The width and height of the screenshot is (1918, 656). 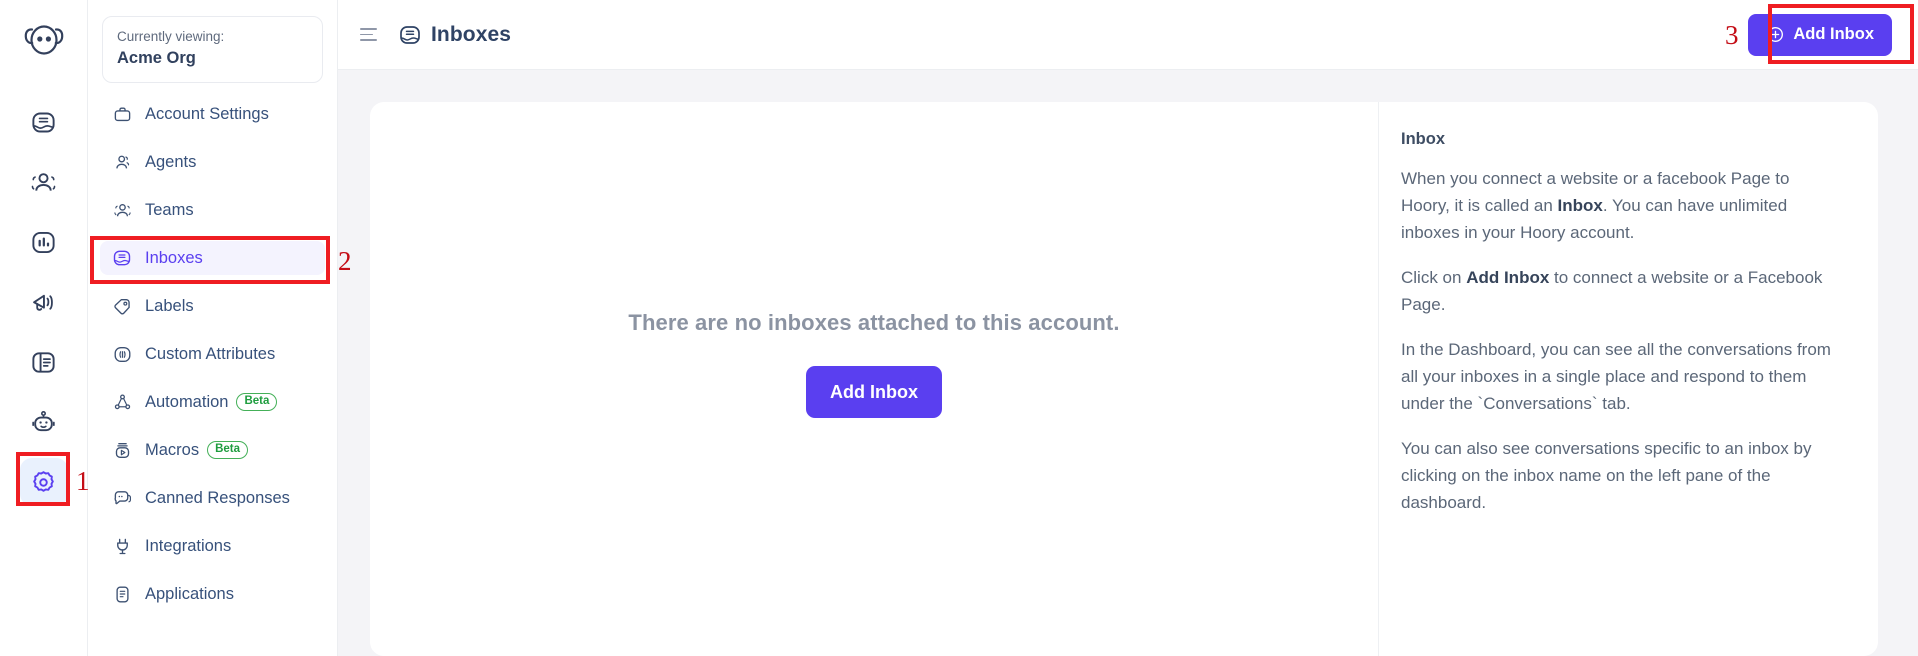 I want to click on sidebar-item-label: Labels, so click(x=169, y=305).